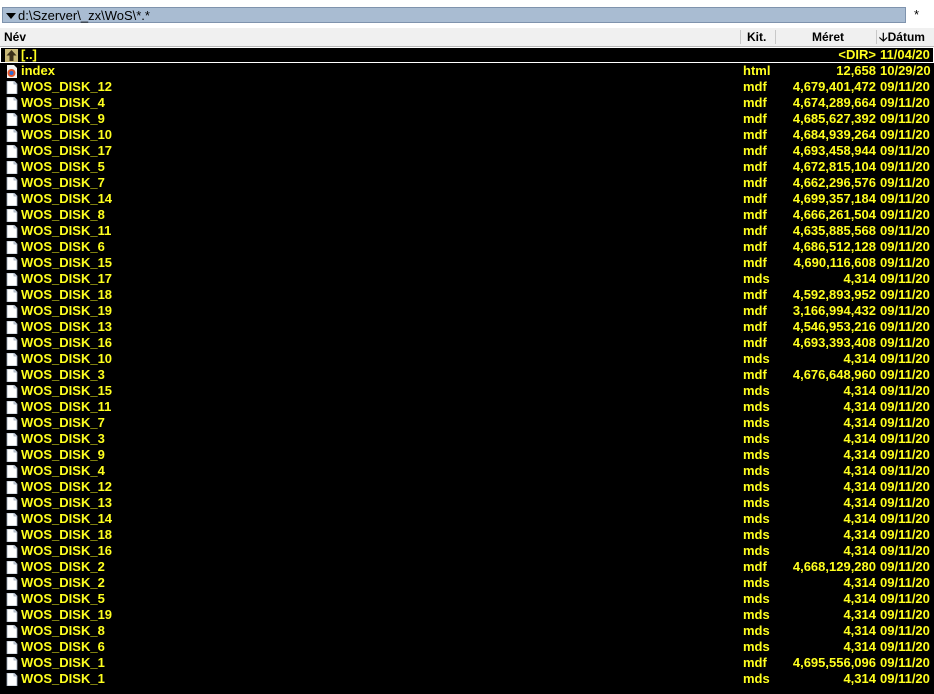  Describe the element at coordinates (834, 662) in the screenshot. I see `file-size: 4,695,556,096` at that location.